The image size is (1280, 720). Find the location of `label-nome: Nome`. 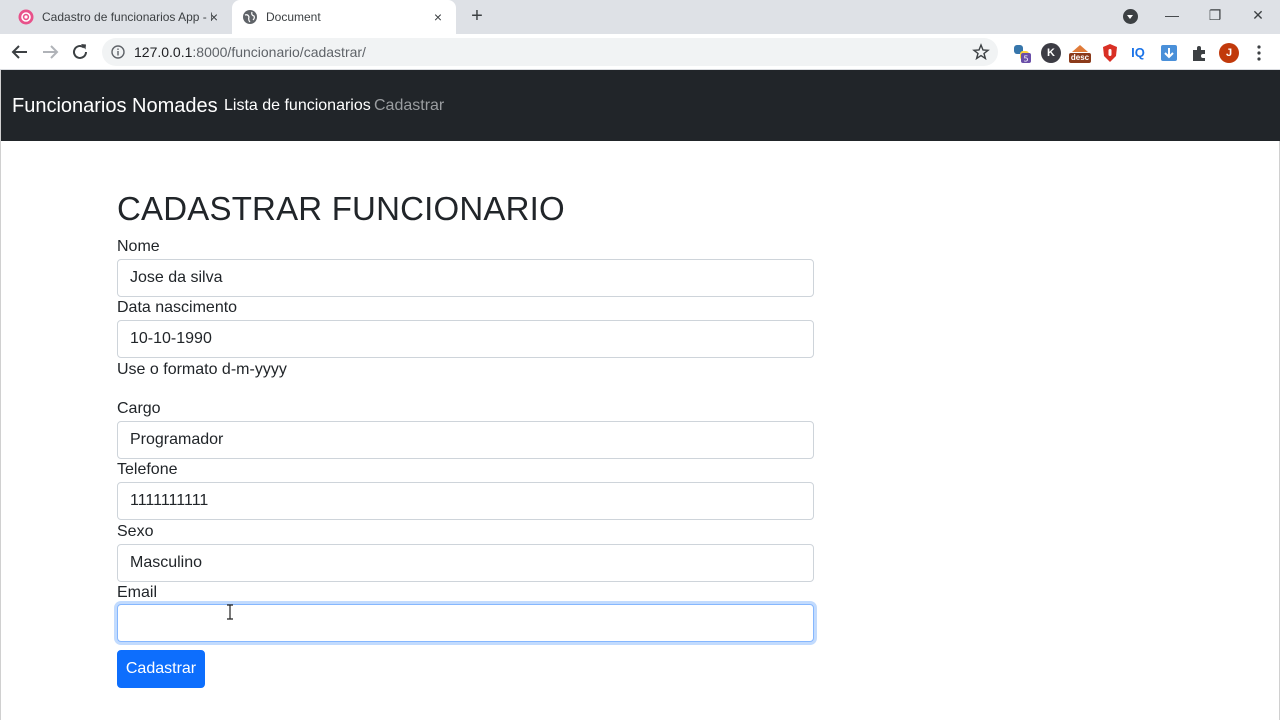

label-nome: Nome is located at coordinates (138, 246).